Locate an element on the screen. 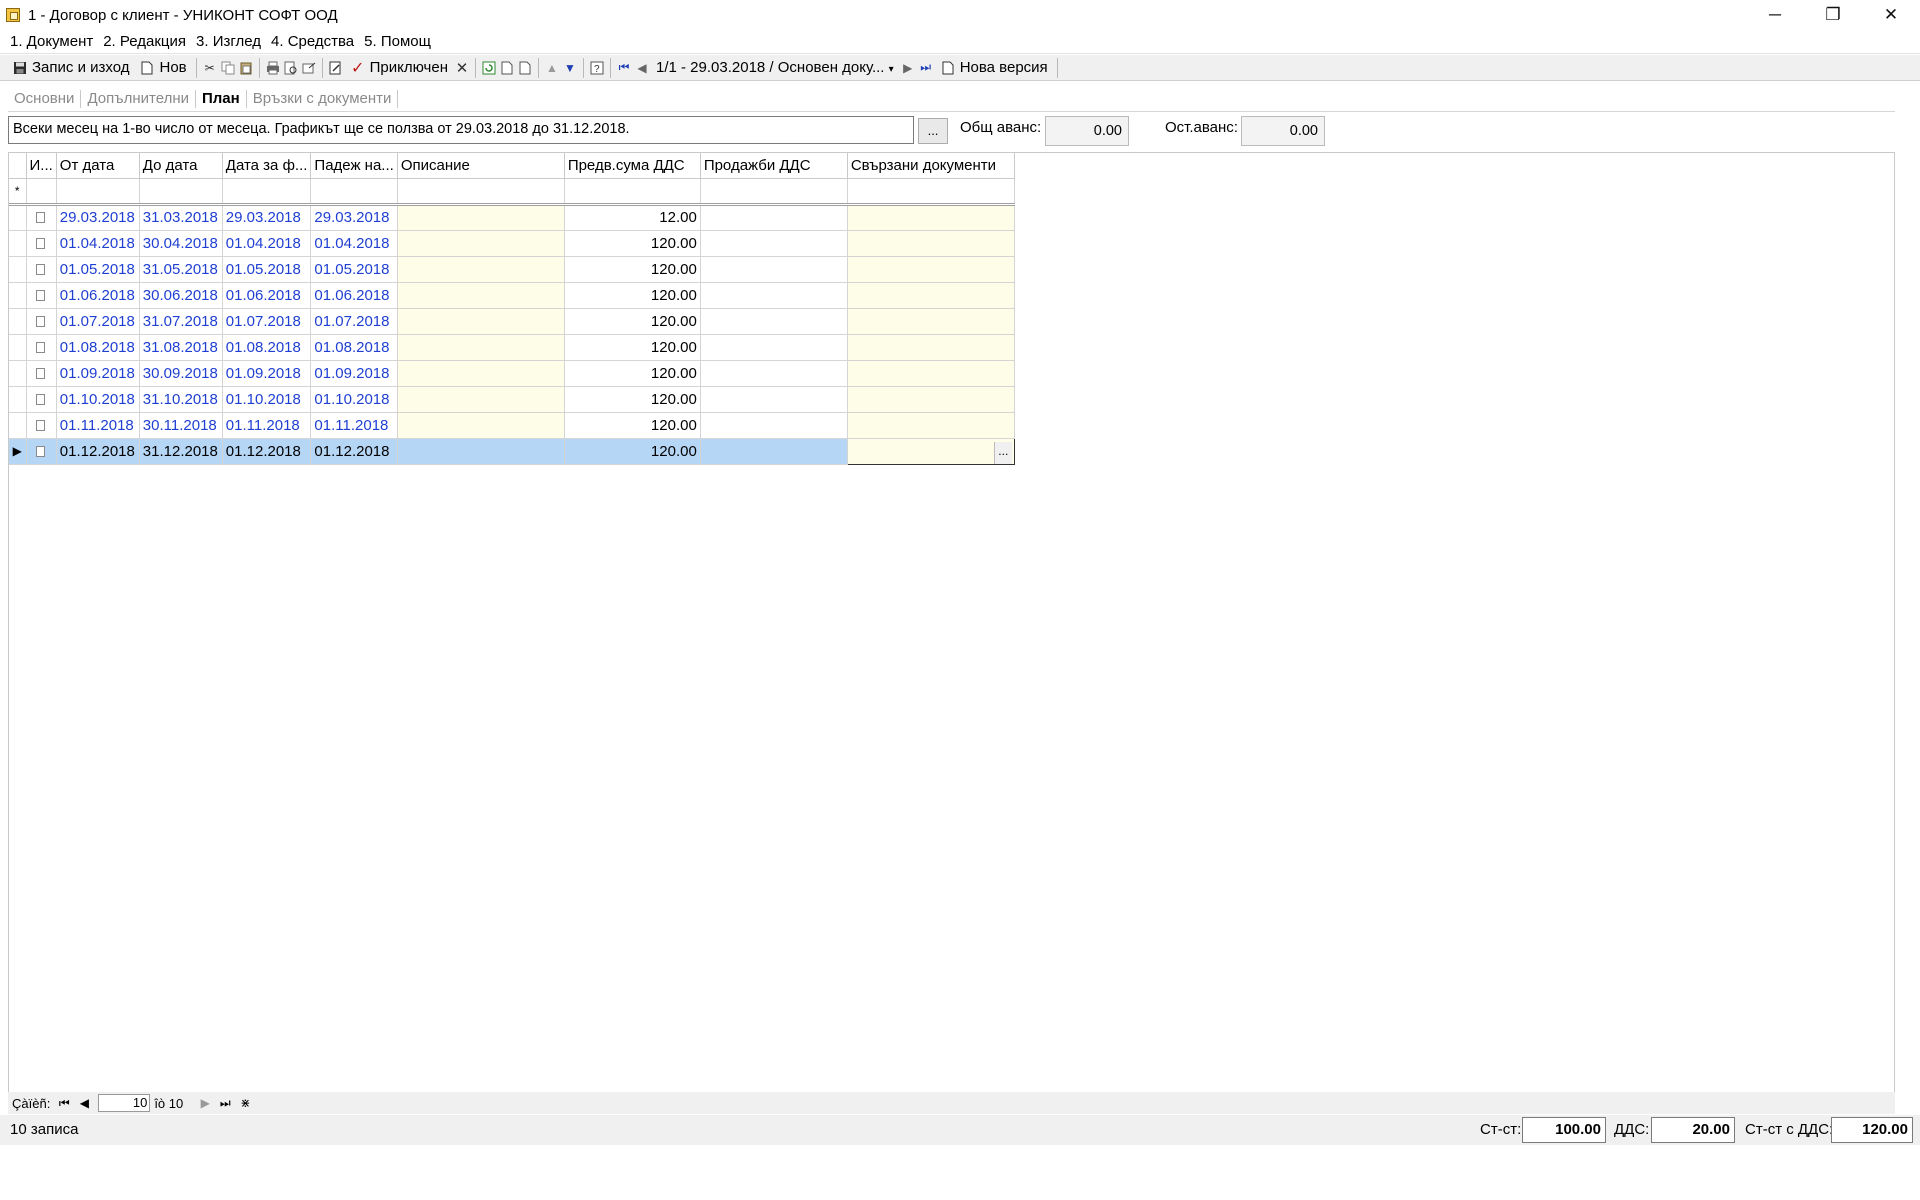 The width and height of the screenshot is (1920, 1200). close-button: ✕ is located at coordinates (1891, 15).